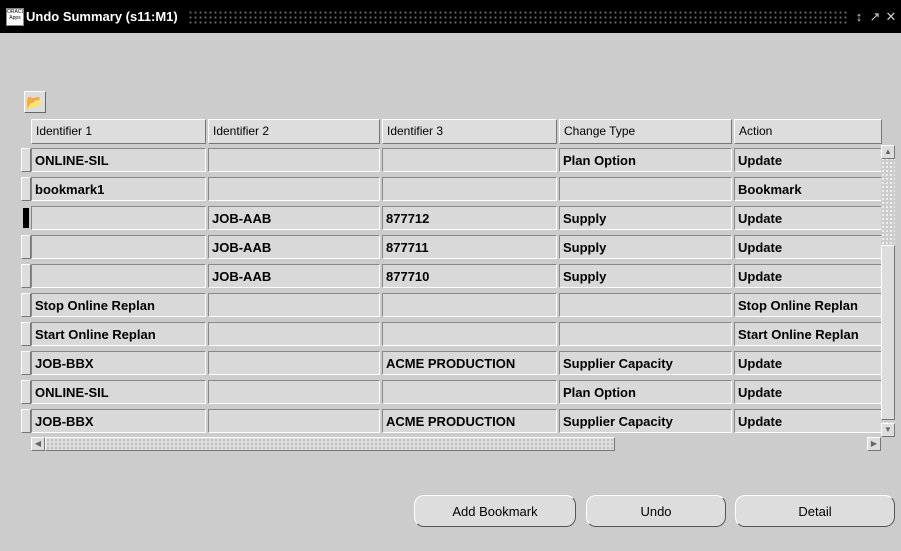 This screenshot has width=901, height=551. Describe the element at coordinates (891, 17) in the screenshot. I see `close-icon: ✕` at that location.